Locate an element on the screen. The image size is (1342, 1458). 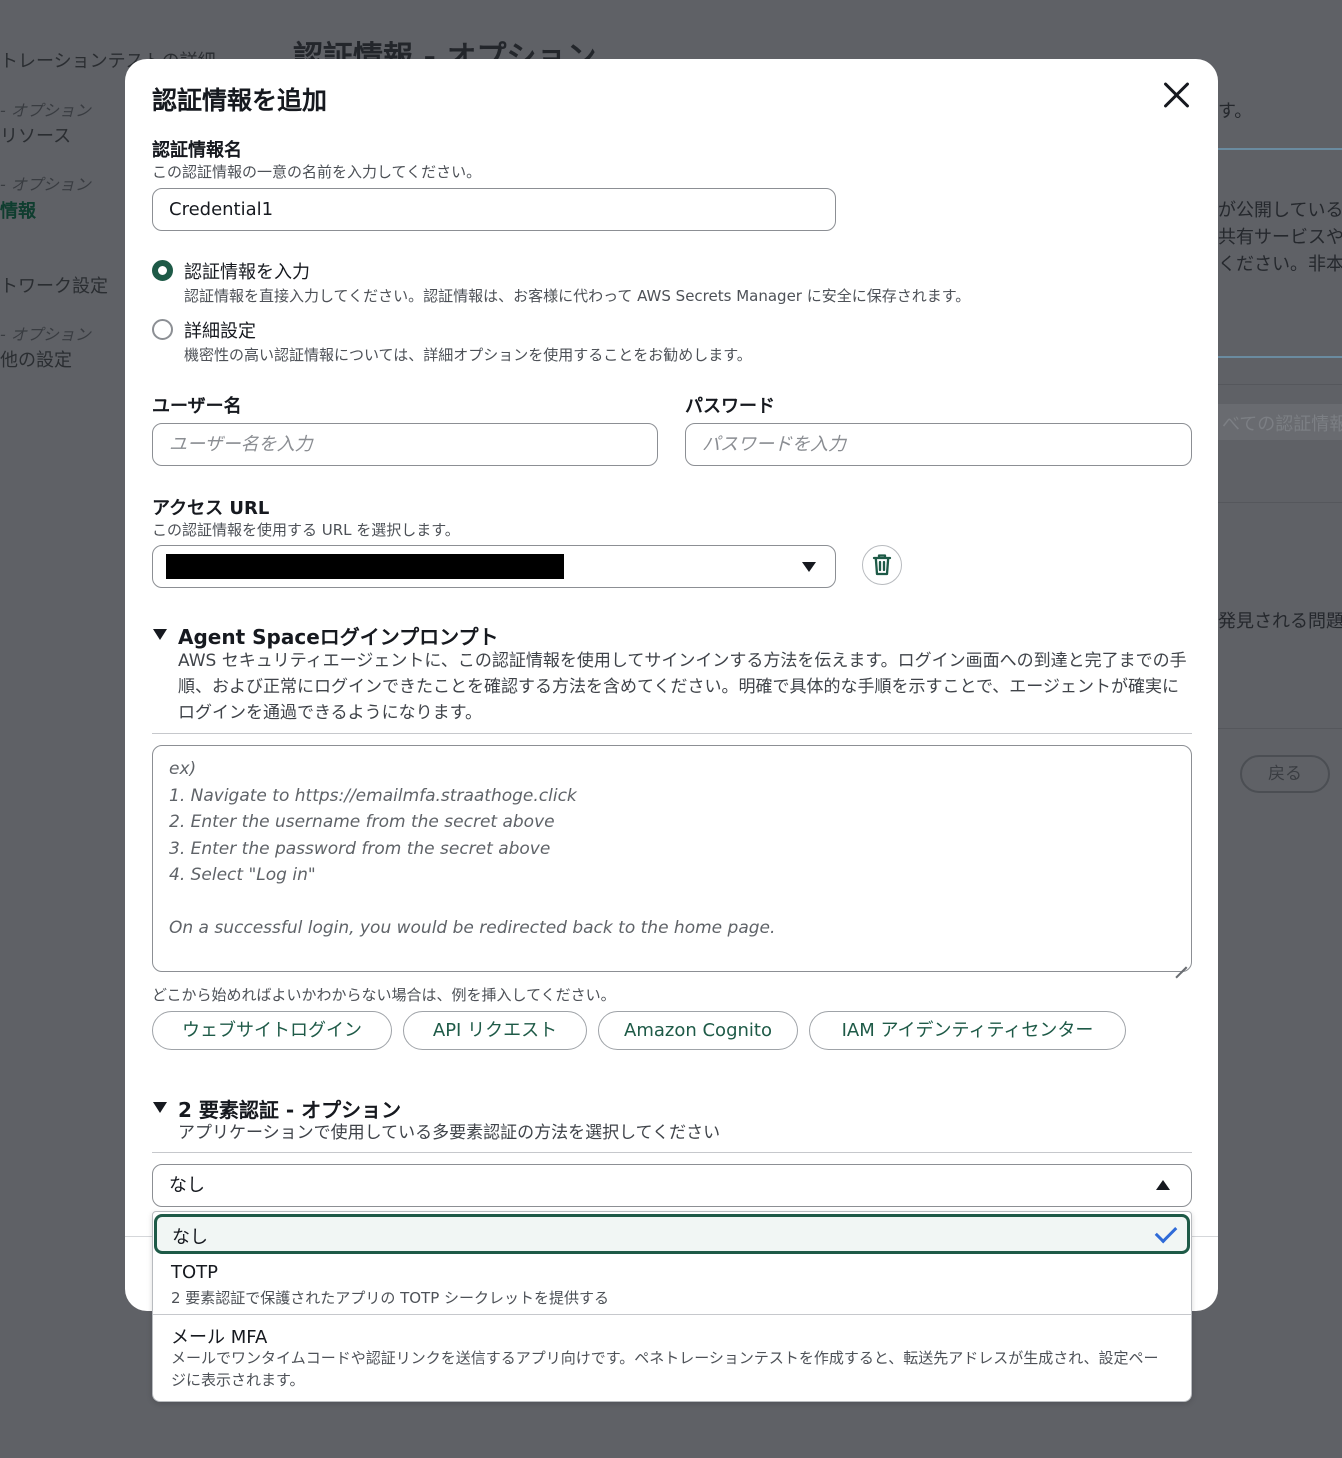
username-label: ユーザー名 is located at coordinates (197, 406).